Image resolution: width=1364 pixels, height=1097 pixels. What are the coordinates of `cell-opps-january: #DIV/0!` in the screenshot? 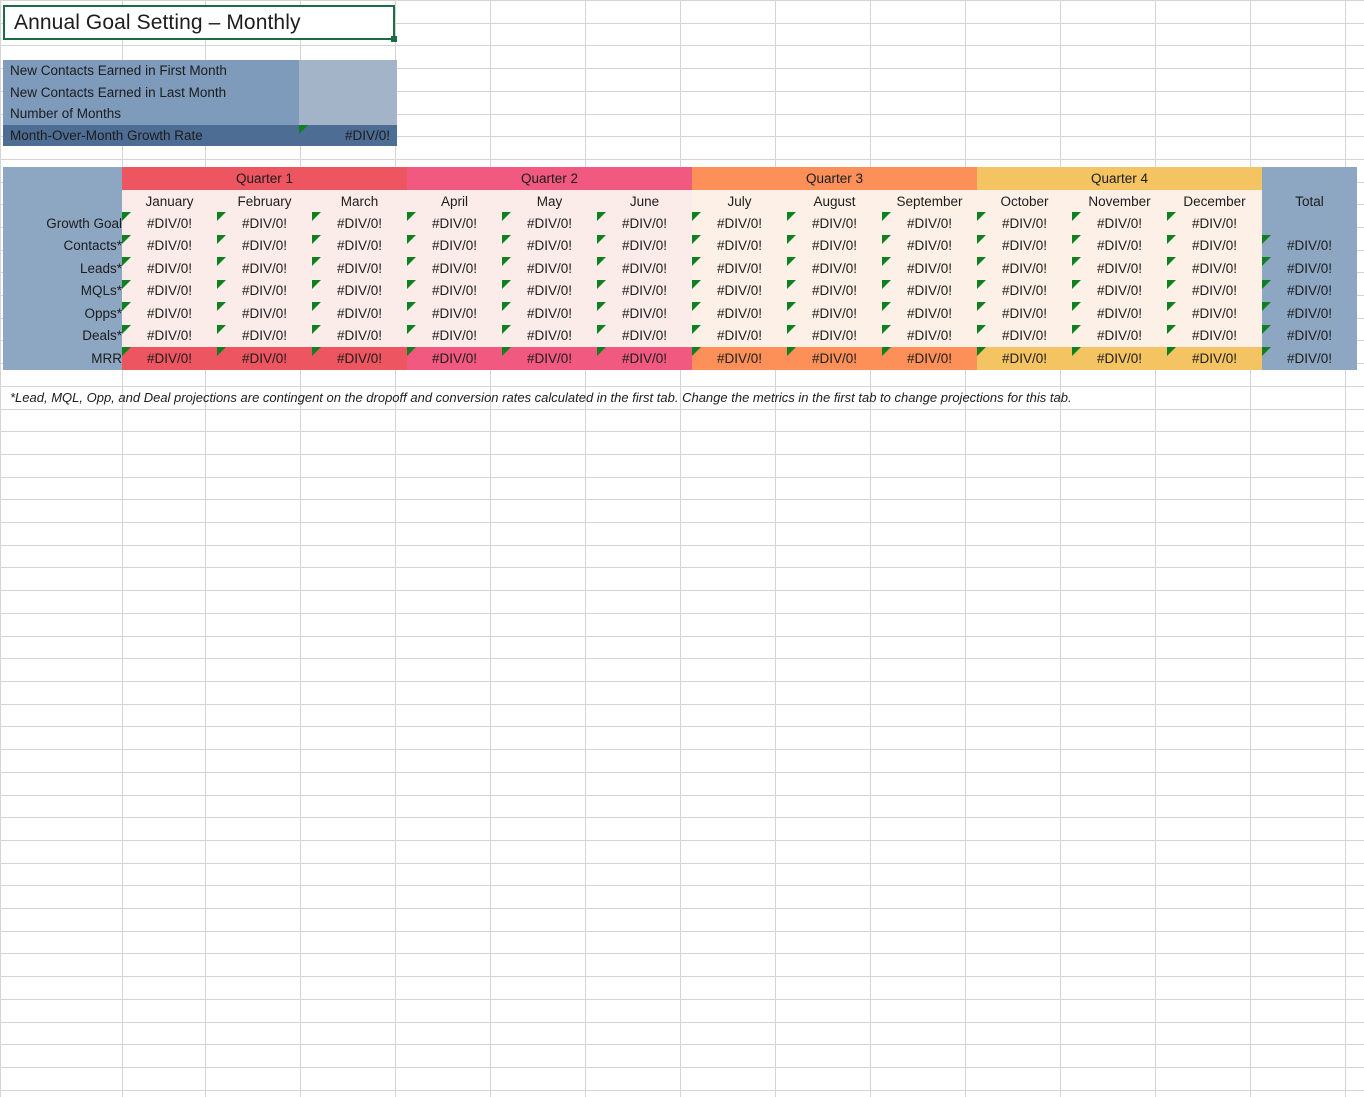 It's located at (169, 313).